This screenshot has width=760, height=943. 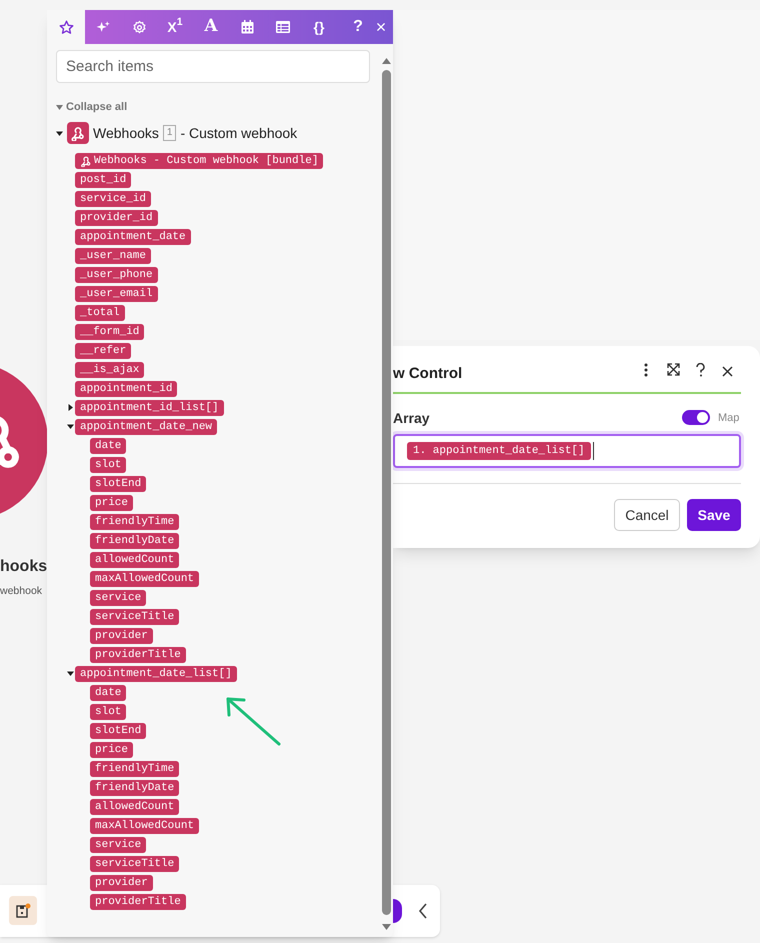 What do you see at coordinates (92, 107) in the screenshot?
I see `collapse-all-button: Collapse all` at bounding box center [92, 107].